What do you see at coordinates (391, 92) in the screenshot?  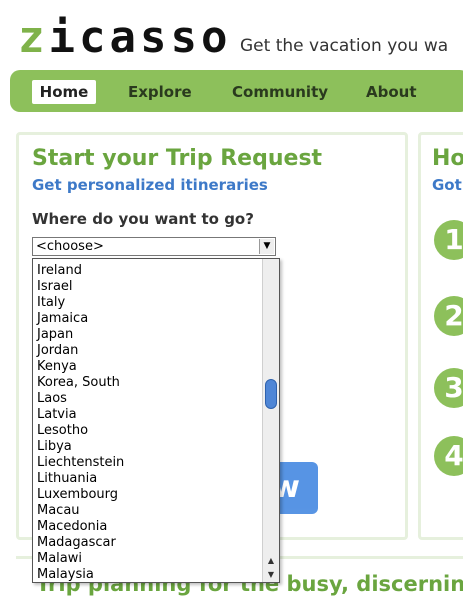 I see `nav-about: About` at bounding box center [391, 92].